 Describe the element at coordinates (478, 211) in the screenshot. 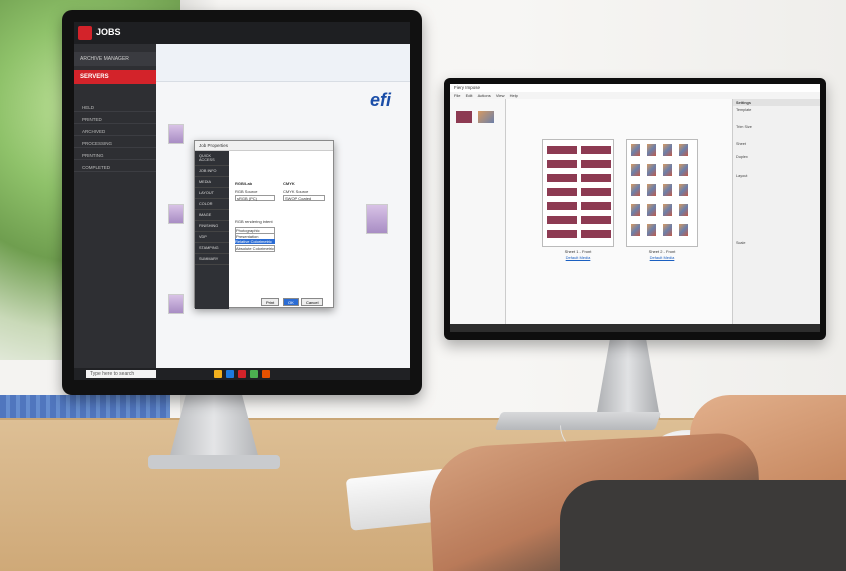

I see `page-view-panel` at that location.